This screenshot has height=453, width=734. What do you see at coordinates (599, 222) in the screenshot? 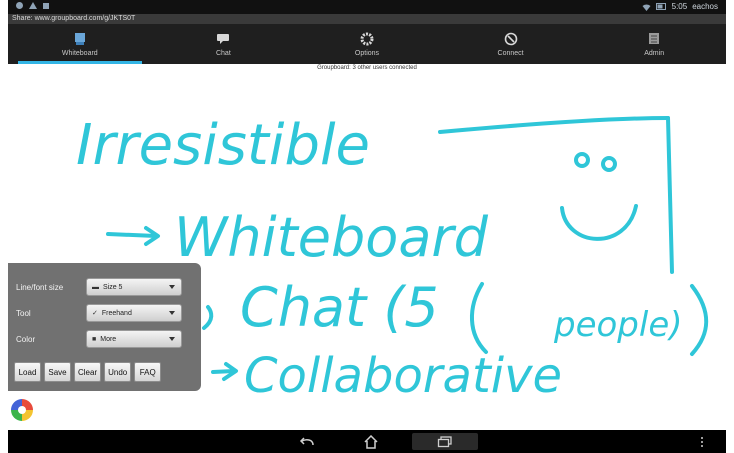
I see `smiley-mouth` at bounding box center [599, 222].